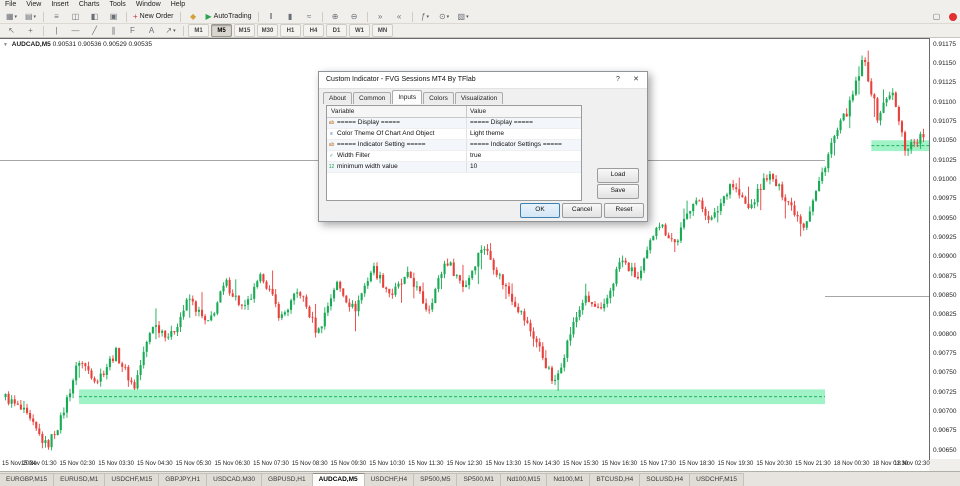 This screenshot has height=486, width=960. I want to click on new-order-button: + New Order, so click(153, 17).